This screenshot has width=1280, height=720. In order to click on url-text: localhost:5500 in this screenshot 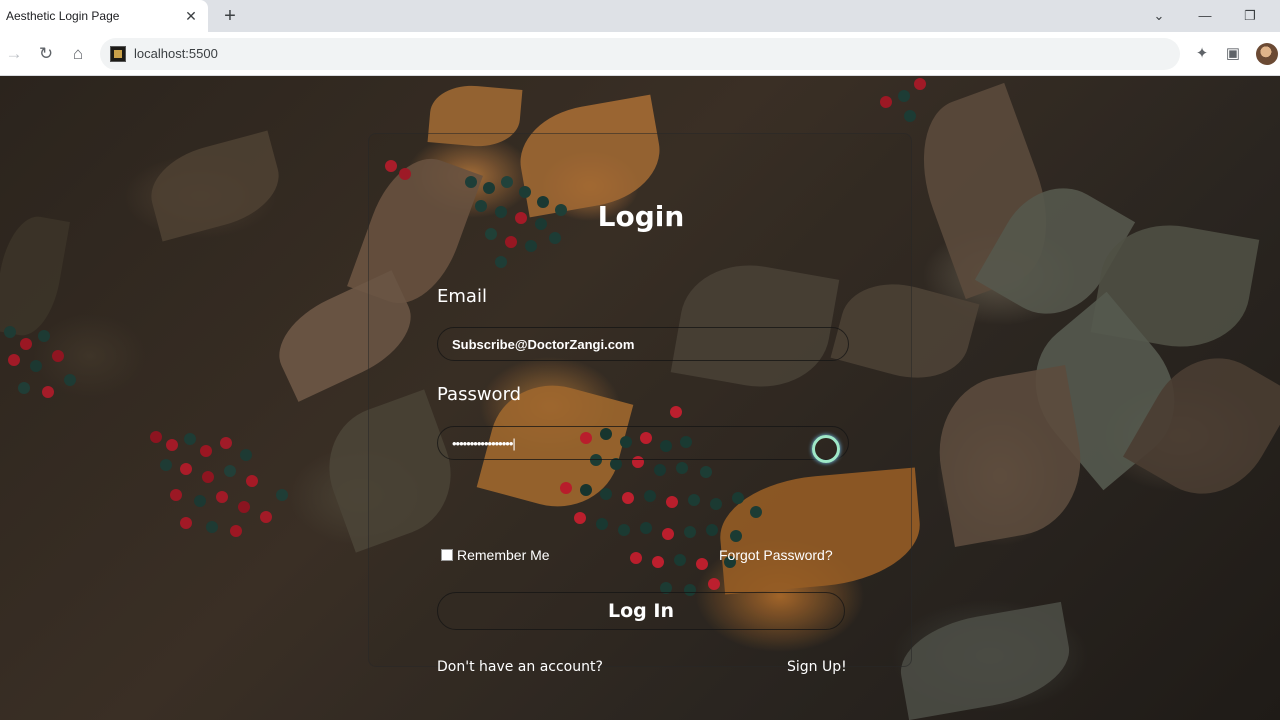, I will do `click(176, 53)`.